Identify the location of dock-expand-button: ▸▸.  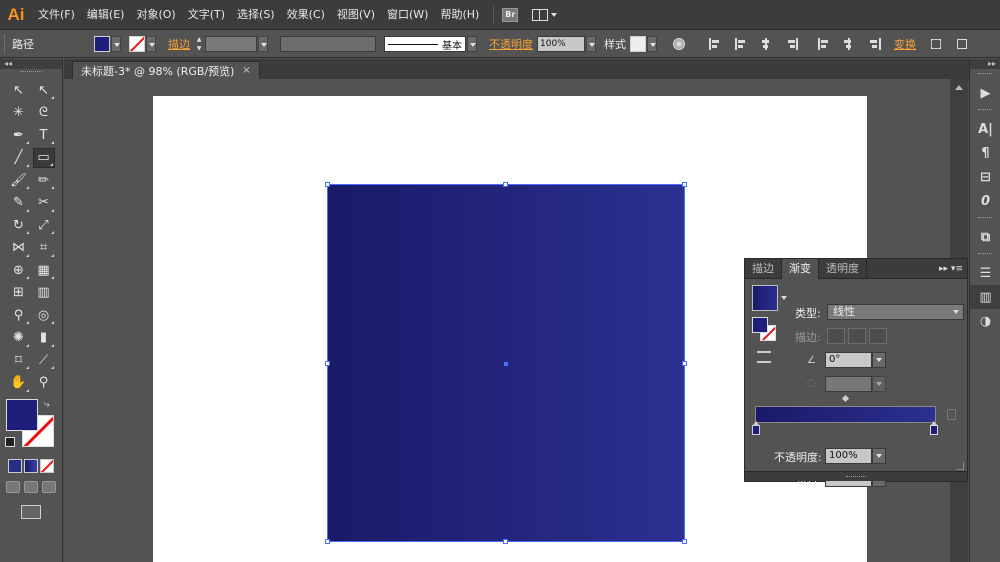
(985, 64).